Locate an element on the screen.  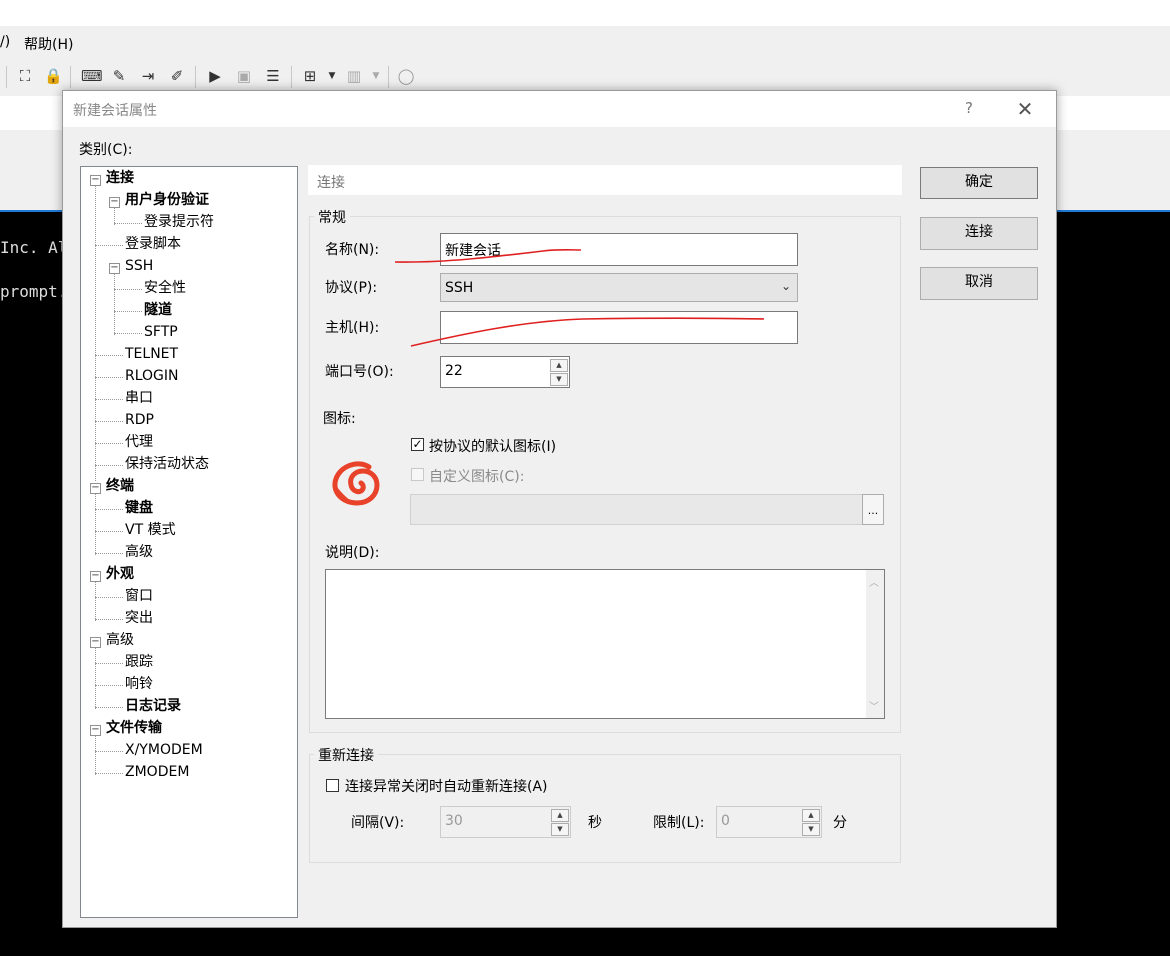
tree-item-sftp: SFTP is located at coordinates (161, 332).